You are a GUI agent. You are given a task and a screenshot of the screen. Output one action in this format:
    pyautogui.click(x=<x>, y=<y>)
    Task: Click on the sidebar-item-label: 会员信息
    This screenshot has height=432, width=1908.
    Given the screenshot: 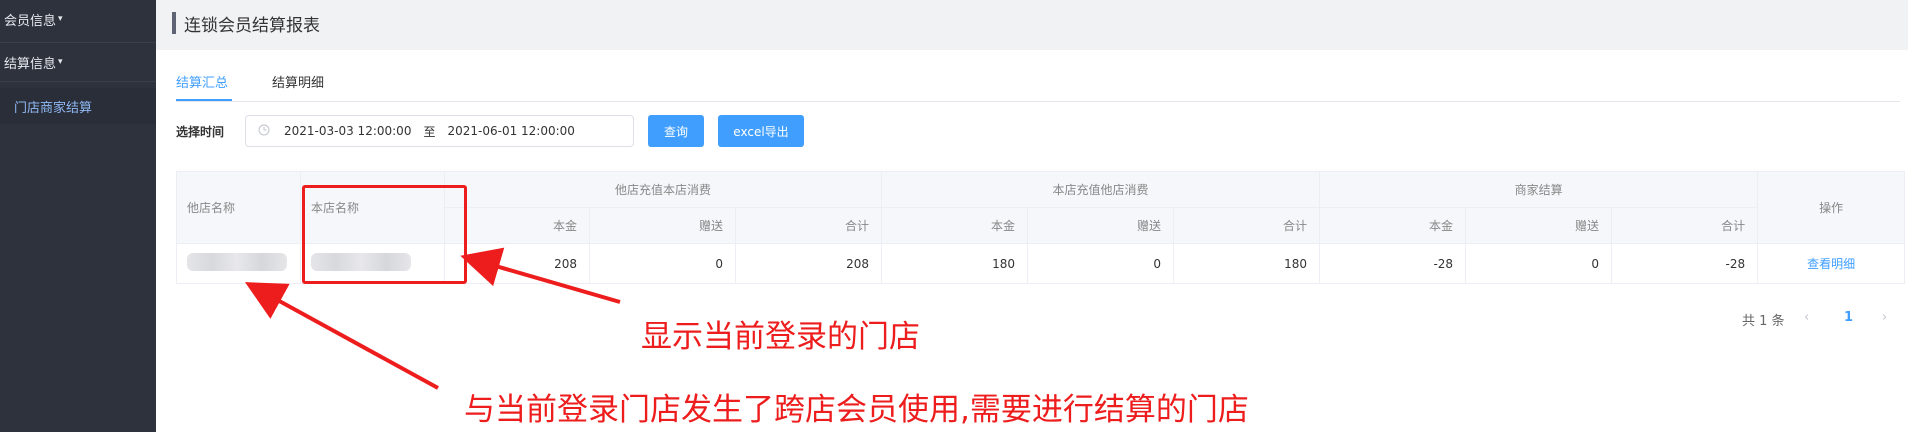 What is the action you would take?
    pyautogui.click(x=30, y=21)
    